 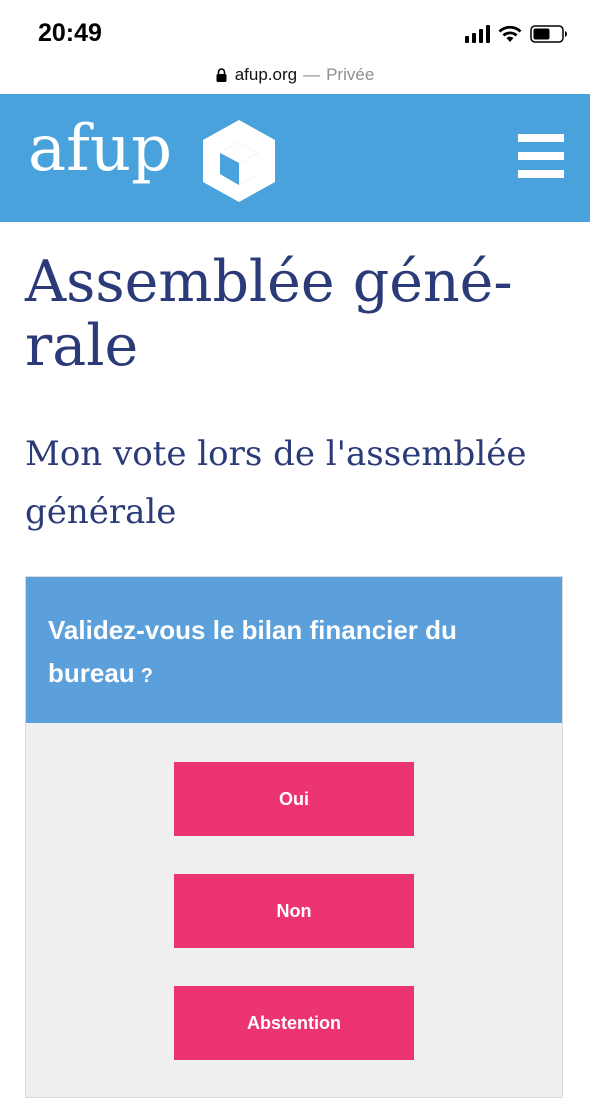 What do you see at coordinates (266, 74) in the screenshot?
I see `url-text: afup.org` at bounding box center [266, 74].